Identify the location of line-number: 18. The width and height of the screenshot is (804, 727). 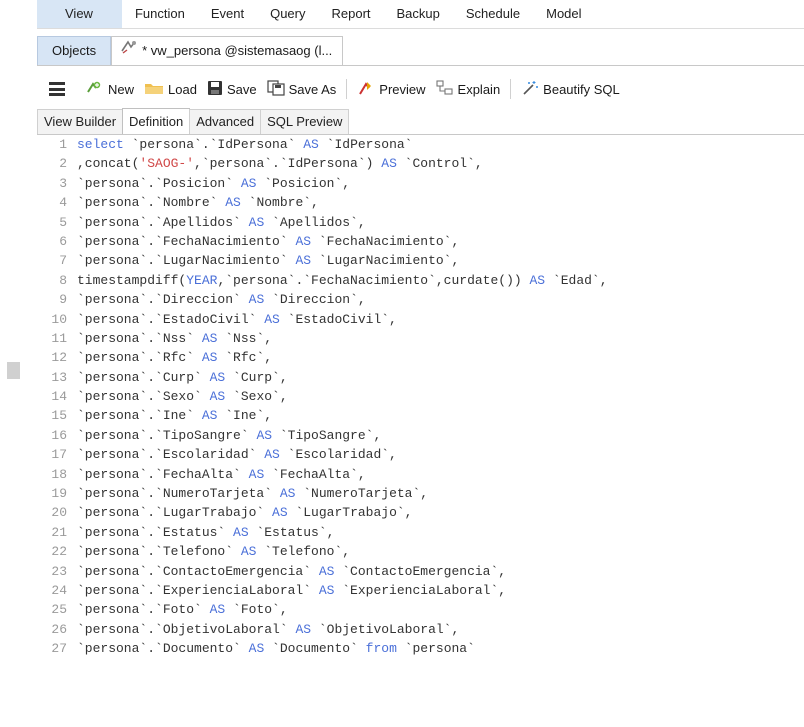
(59, 474).